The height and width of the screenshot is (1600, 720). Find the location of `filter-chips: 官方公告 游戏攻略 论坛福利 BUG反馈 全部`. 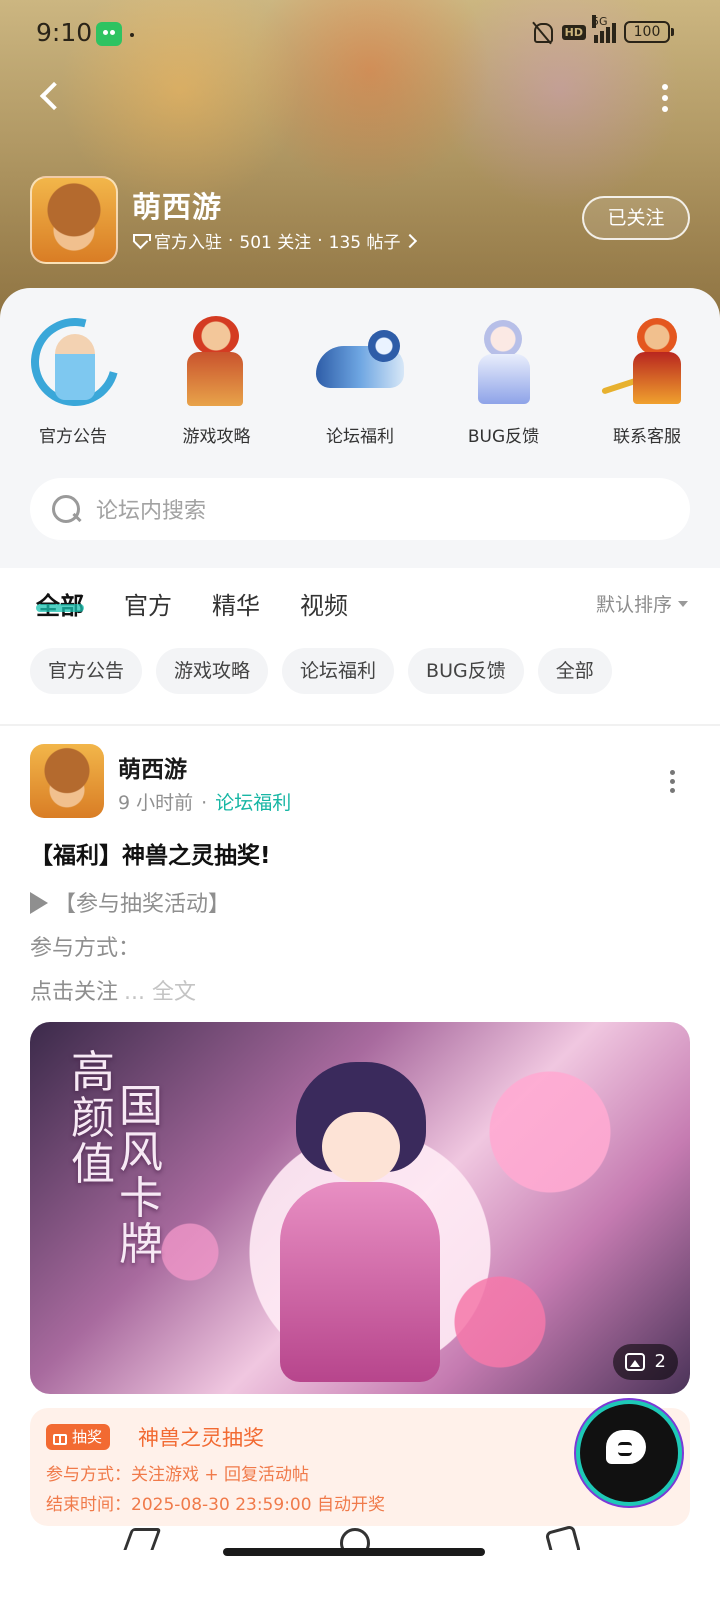

filter-chips: 官方公告 游戏攻略 论坛福利 BUG反馈 全部 is located at coordinates (321, 671).